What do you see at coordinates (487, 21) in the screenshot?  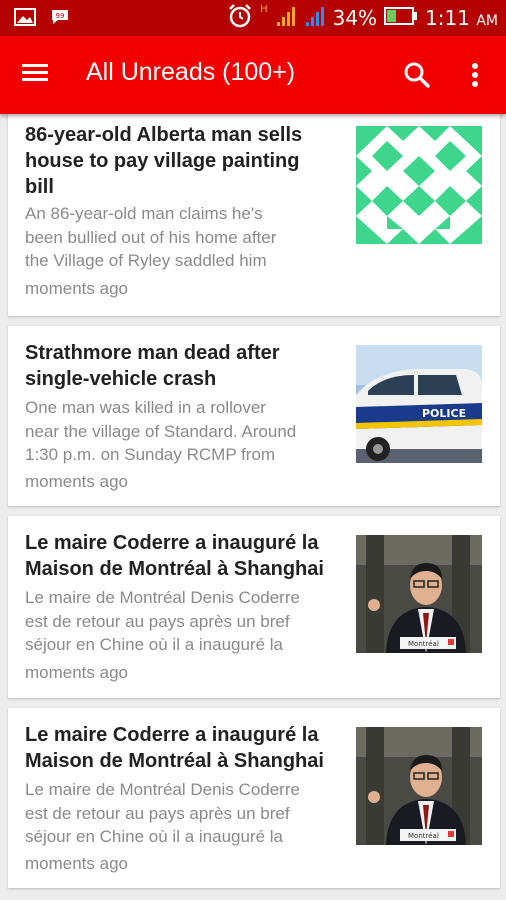 I see `clock-ampm: AM` at bounding box center [487, 21].